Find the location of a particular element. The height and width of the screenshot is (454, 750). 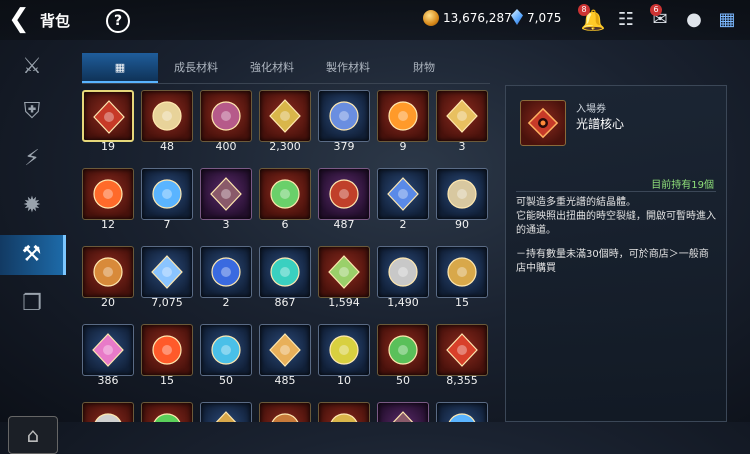

item-cell: 9 is located at coordinates (403, 123).